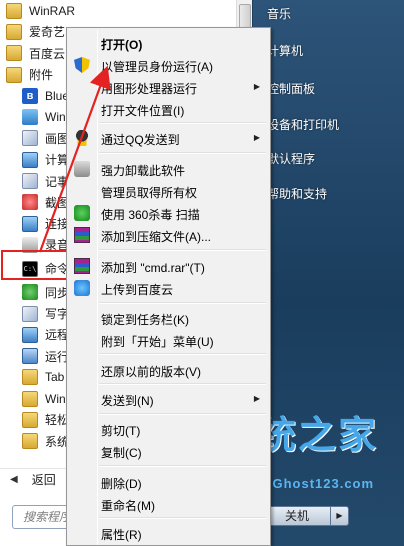  Describe the element at coordinates (140, 140) in the screenshot. I see `menu-item-label: 通过QQ发送到` at that location.